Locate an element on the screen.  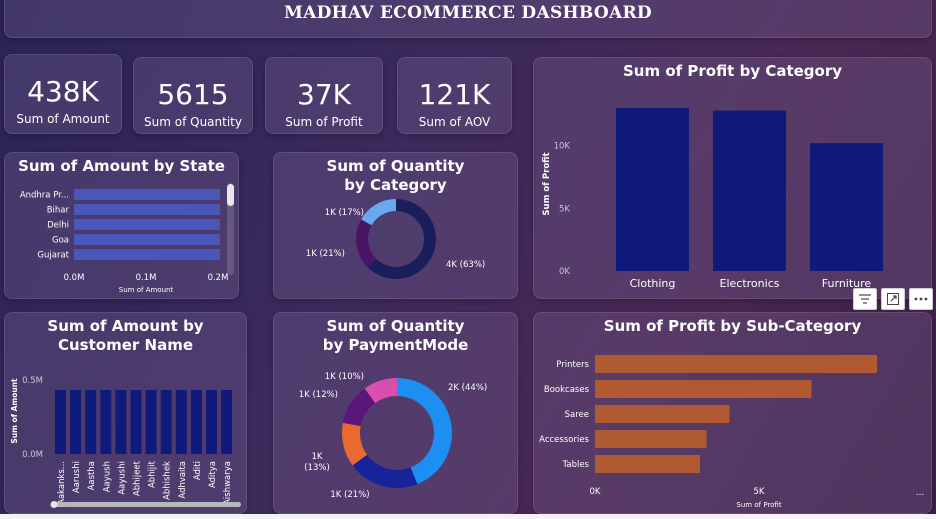
category-label: Clothing is located at coordinates (653, 283).